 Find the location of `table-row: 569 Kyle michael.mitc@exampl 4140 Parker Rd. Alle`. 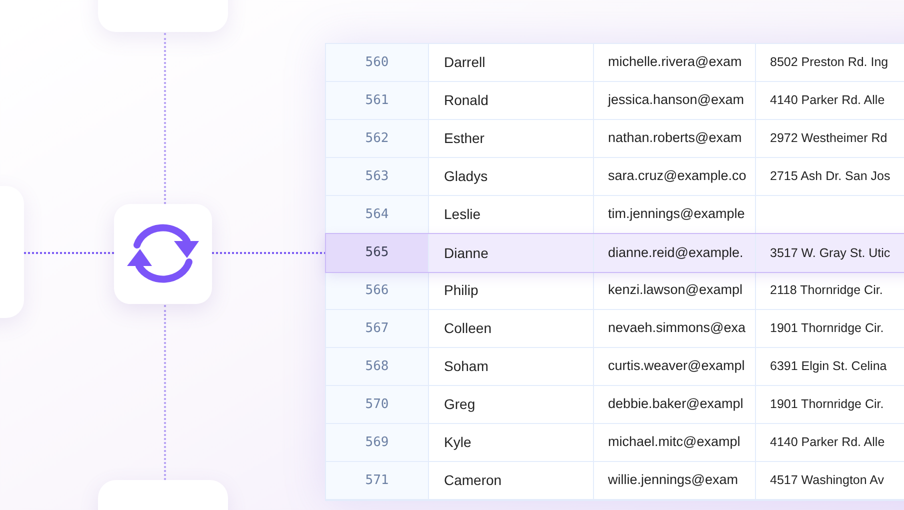

table-row: 569 Kyle michael.mitc@exampl 4140 Parker Rd. Alle is located at coordinates (615, 443).